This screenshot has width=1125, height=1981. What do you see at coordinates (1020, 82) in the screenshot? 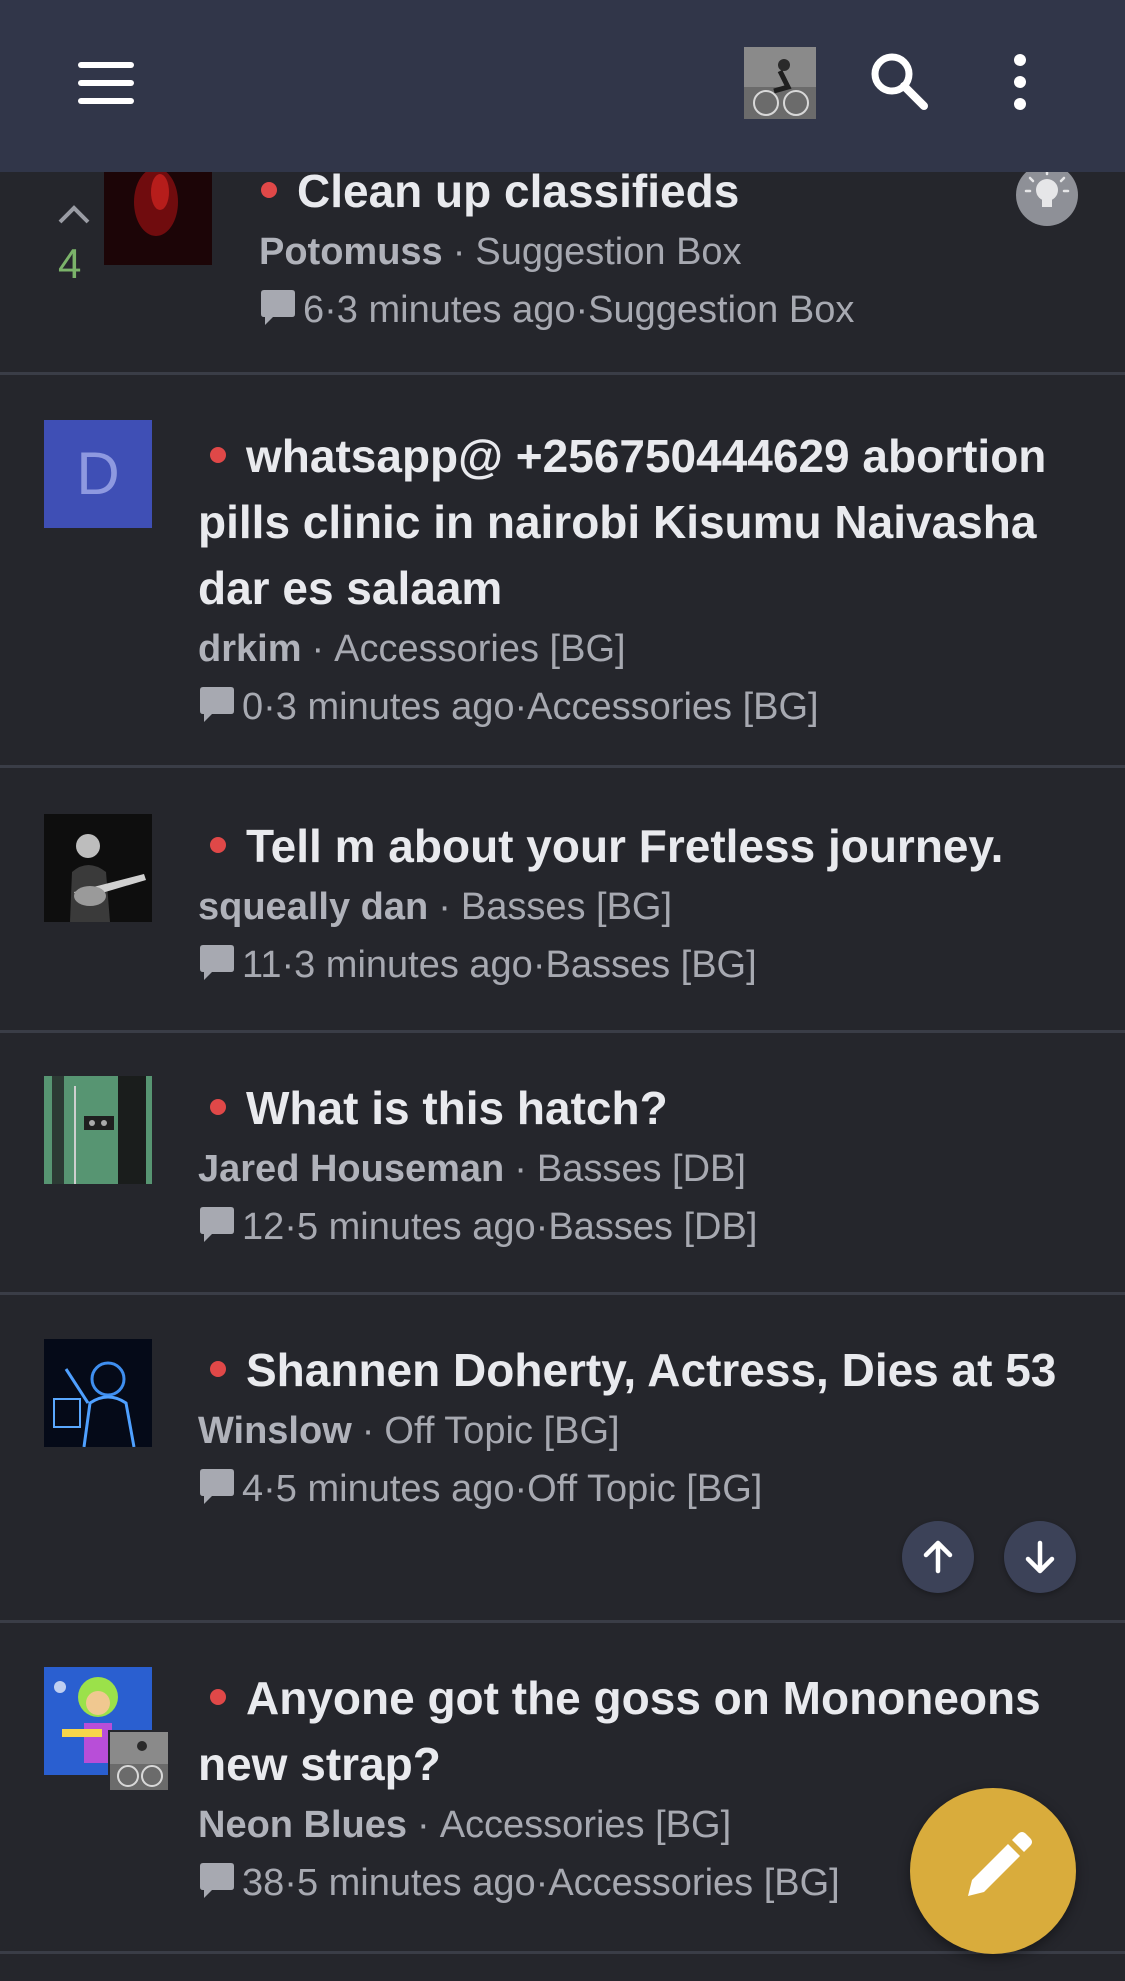
I see `more-vertical-icon` at bounding box center [1020, 82].